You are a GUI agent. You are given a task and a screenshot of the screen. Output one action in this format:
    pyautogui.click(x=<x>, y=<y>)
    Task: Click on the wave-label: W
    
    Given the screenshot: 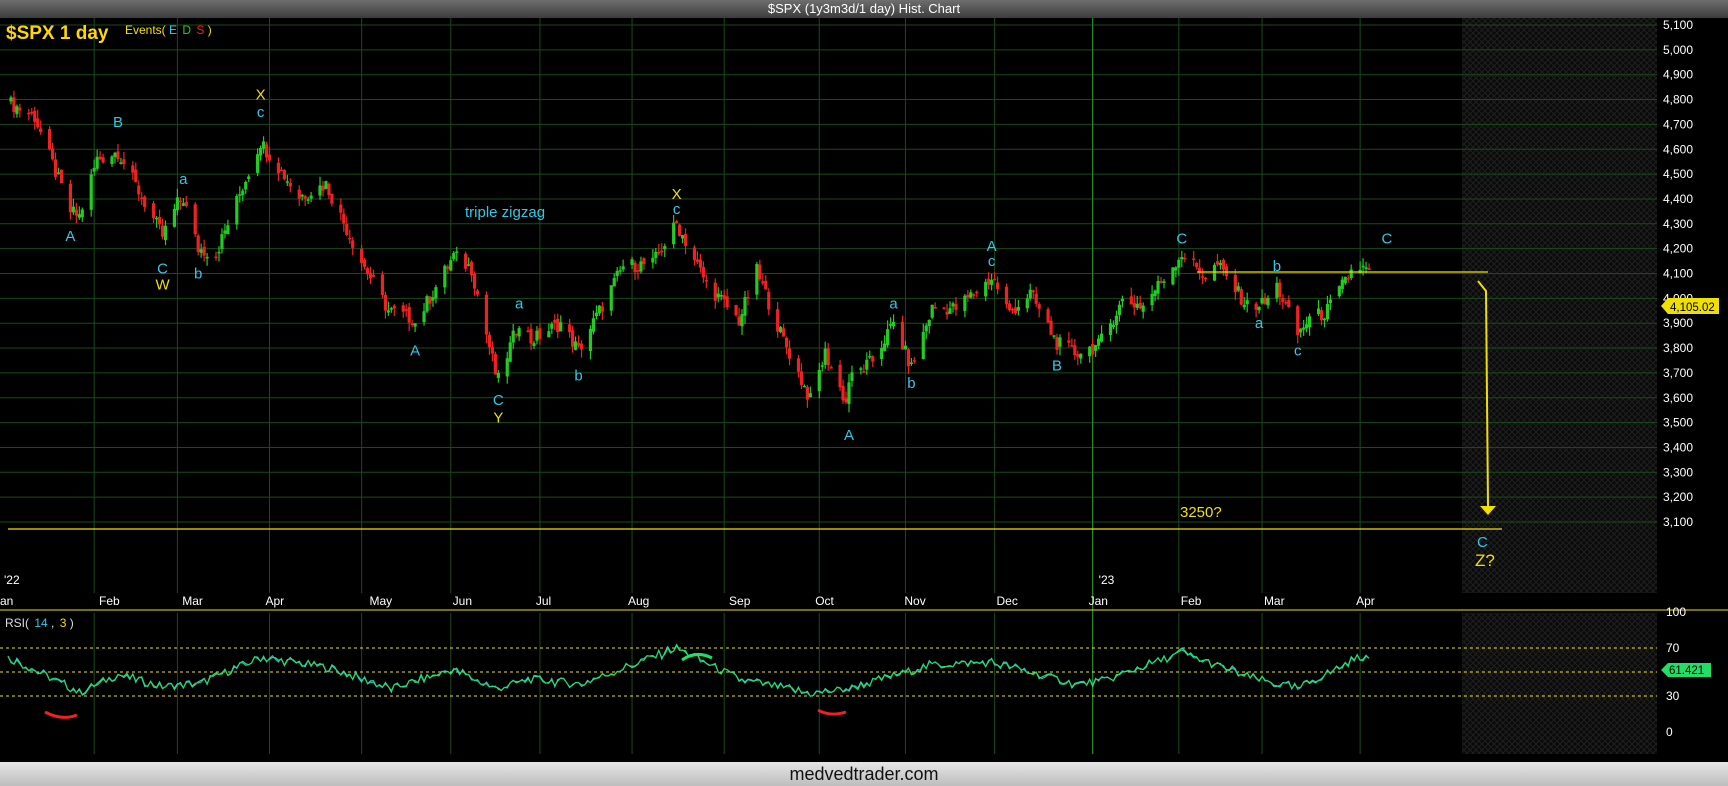 What is the action you would take?
    pyautogui.click(x=162, y=285)
    